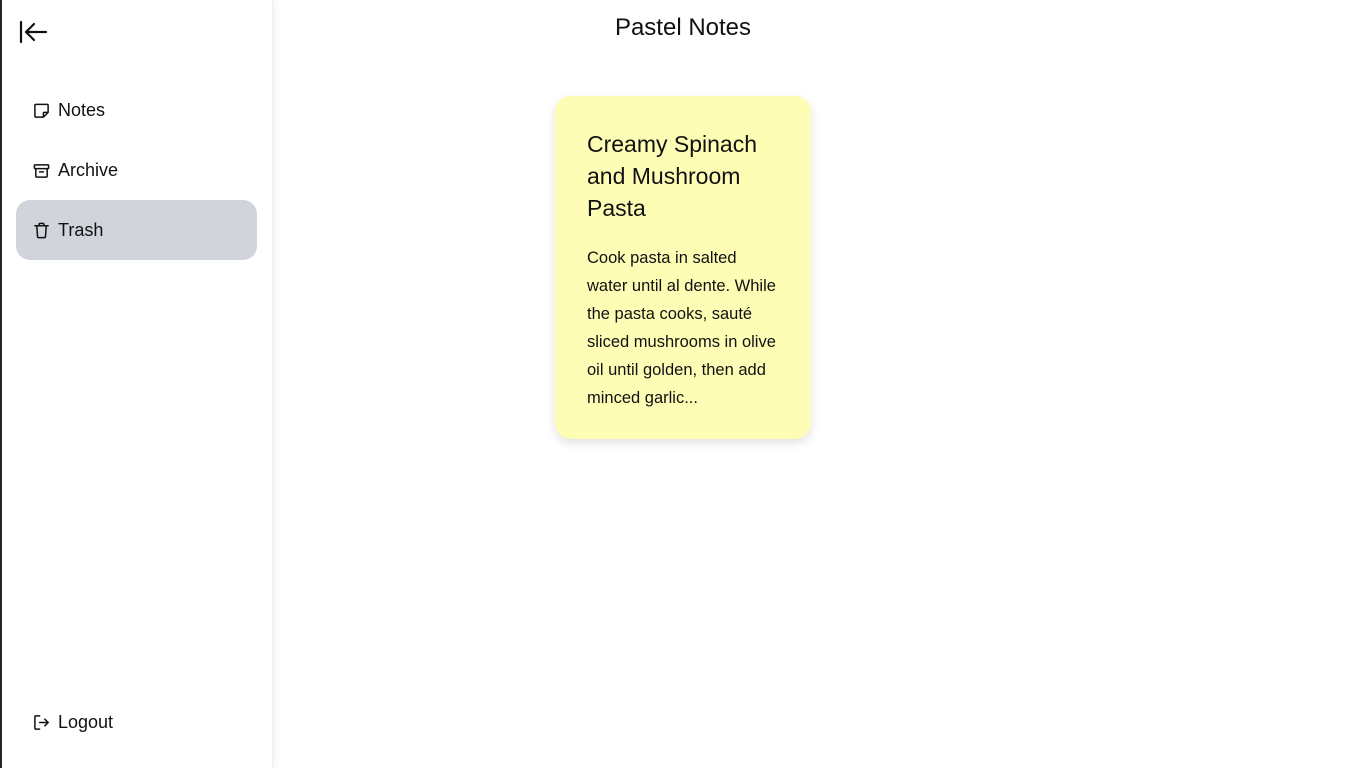  What do you see at coordinates (86, 721) in the screenshot?
I see `logout-label: Logout` at bounding box center [86, 721].